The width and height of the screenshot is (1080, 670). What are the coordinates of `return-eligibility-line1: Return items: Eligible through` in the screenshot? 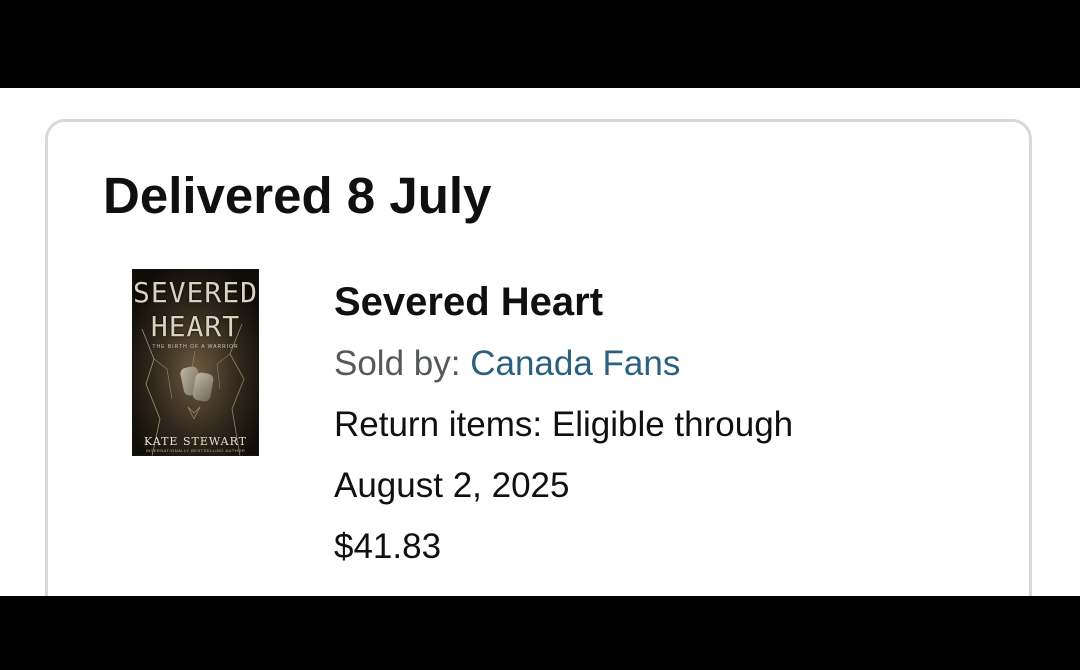 It's located at (564, 424).